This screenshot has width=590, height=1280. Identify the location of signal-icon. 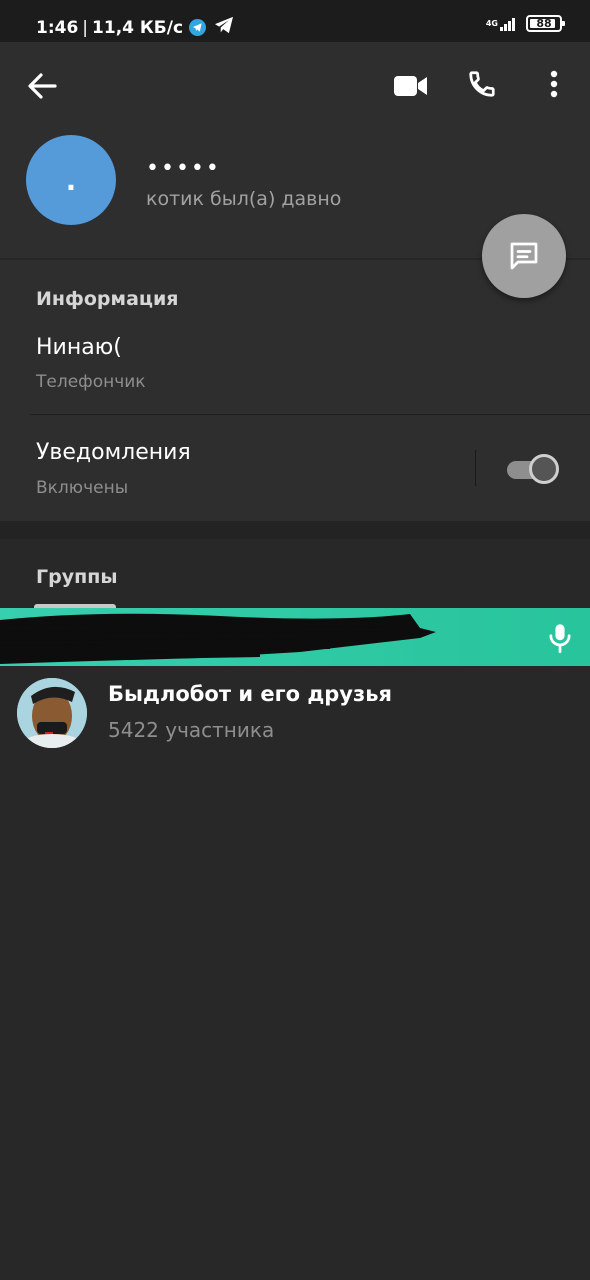
(508, 24).